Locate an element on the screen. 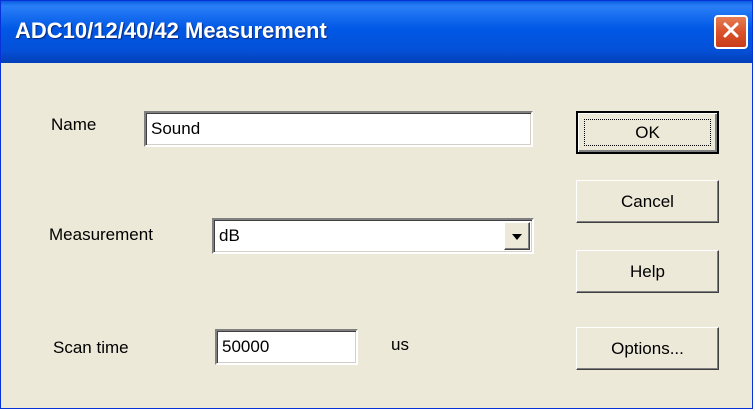 This screenshot has height=411, width=755. ok-button: OK is located at coordinates (647, 132).